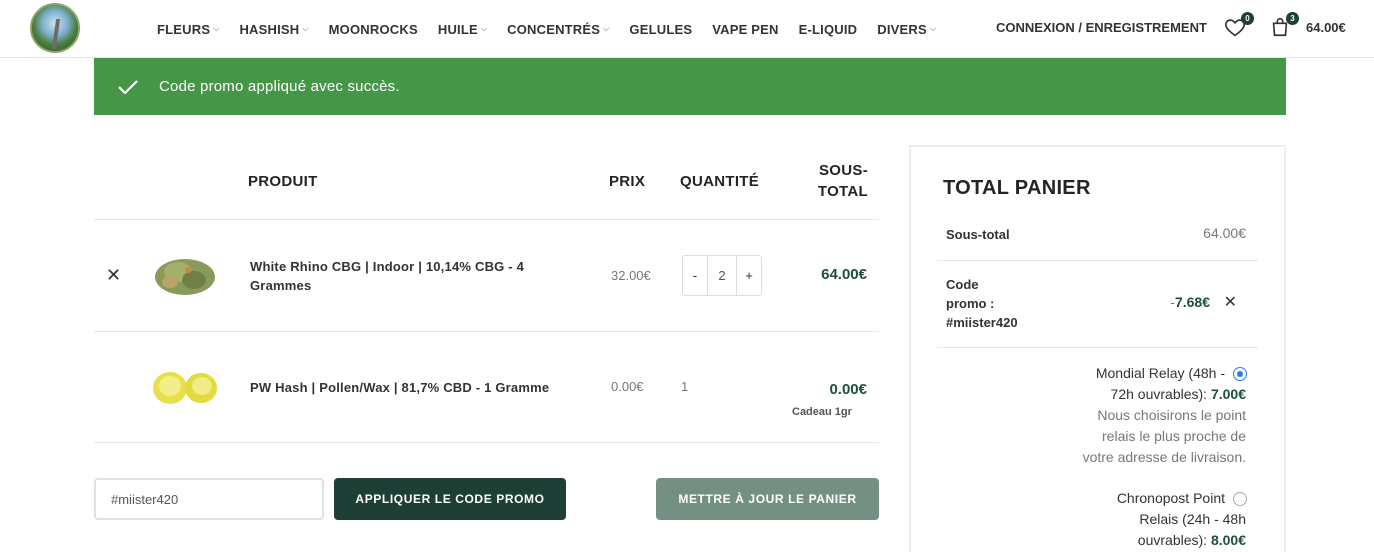 Image resolution: width=1374 pixels, height=552 pixels. What do you see at coordinates (55, 28) in the screenshot?
I see `site-logo` at bounding box center [55, 28].